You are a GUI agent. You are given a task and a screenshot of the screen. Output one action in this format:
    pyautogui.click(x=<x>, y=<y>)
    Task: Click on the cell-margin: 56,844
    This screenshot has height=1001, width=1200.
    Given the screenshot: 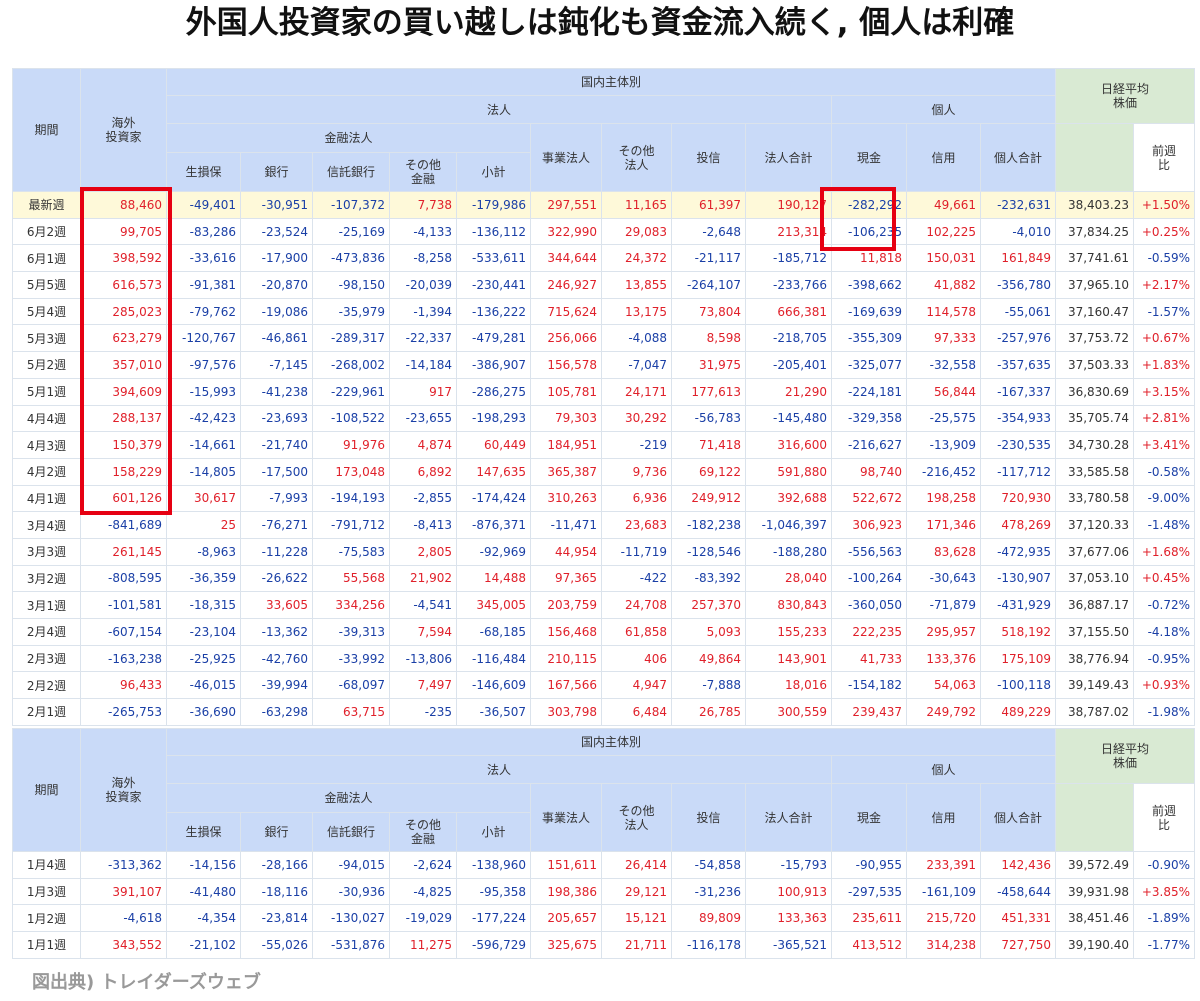 What is the action you would take?
    pyautogui.click(x=943, y=391)
    